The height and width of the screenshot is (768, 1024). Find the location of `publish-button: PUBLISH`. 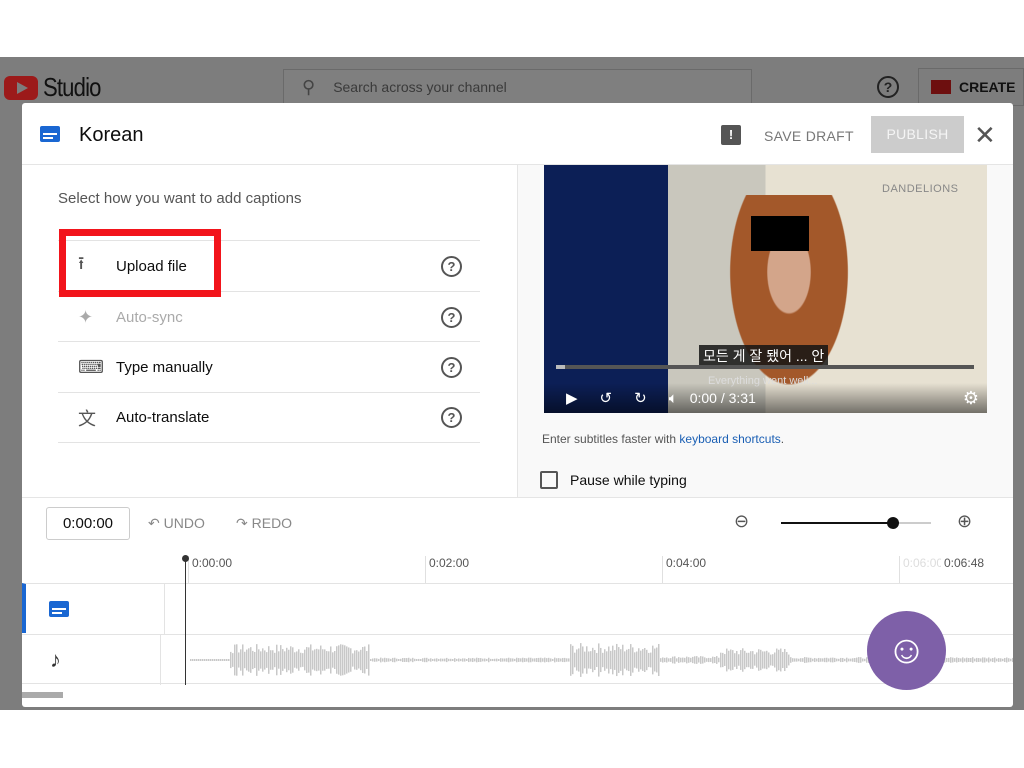

publish-button: PUBLISH is located at coordinates (917, 134).